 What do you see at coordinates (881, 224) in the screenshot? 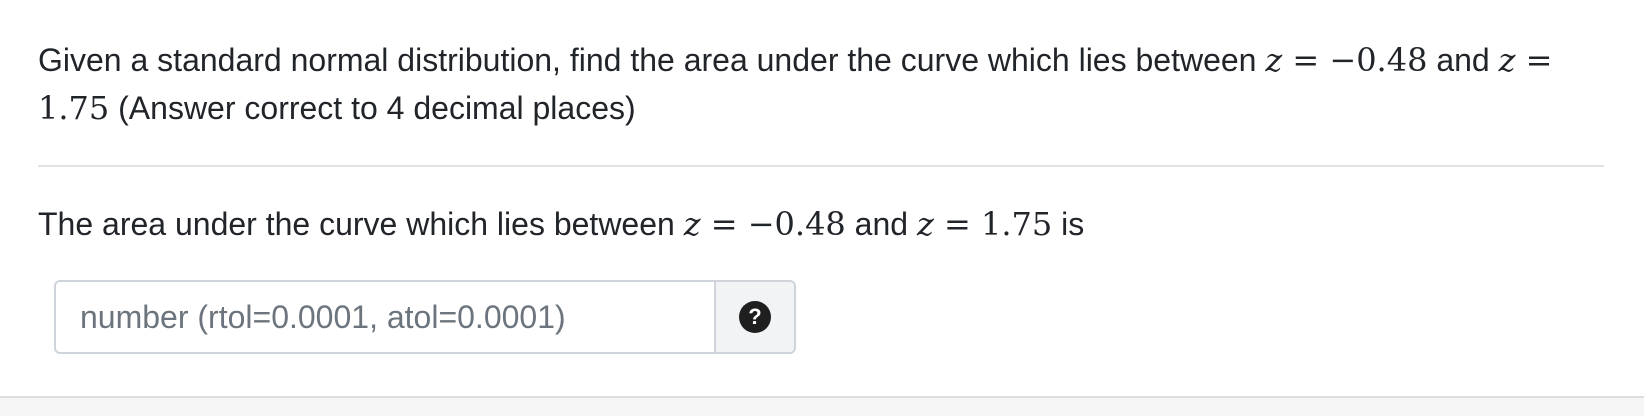
I see `answer-and: and` at bounding box center [881, 224].